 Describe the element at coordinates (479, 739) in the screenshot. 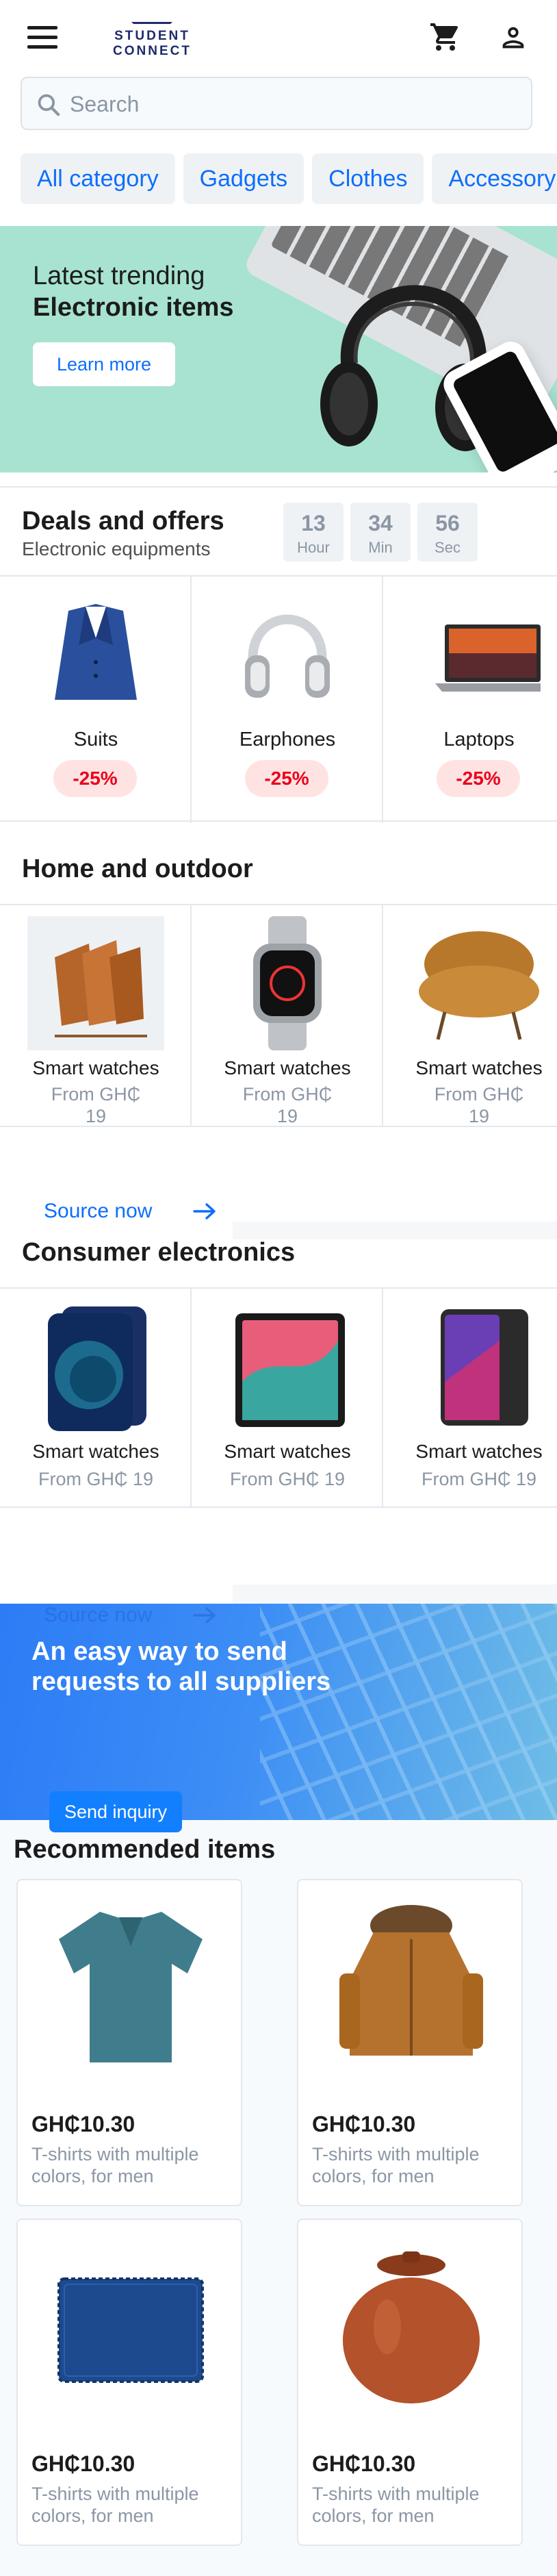

I see `deal-item-name: Laptops` at that location.